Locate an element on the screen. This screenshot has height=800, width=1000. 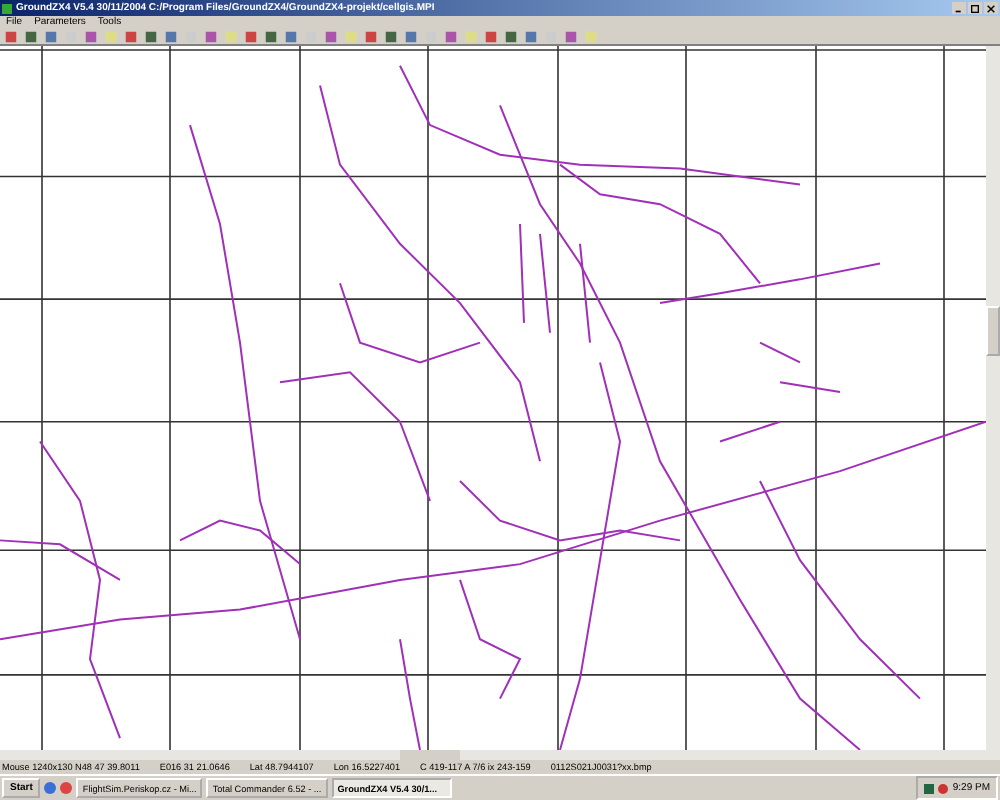
minimize-button is located at coordinates (959, 8).